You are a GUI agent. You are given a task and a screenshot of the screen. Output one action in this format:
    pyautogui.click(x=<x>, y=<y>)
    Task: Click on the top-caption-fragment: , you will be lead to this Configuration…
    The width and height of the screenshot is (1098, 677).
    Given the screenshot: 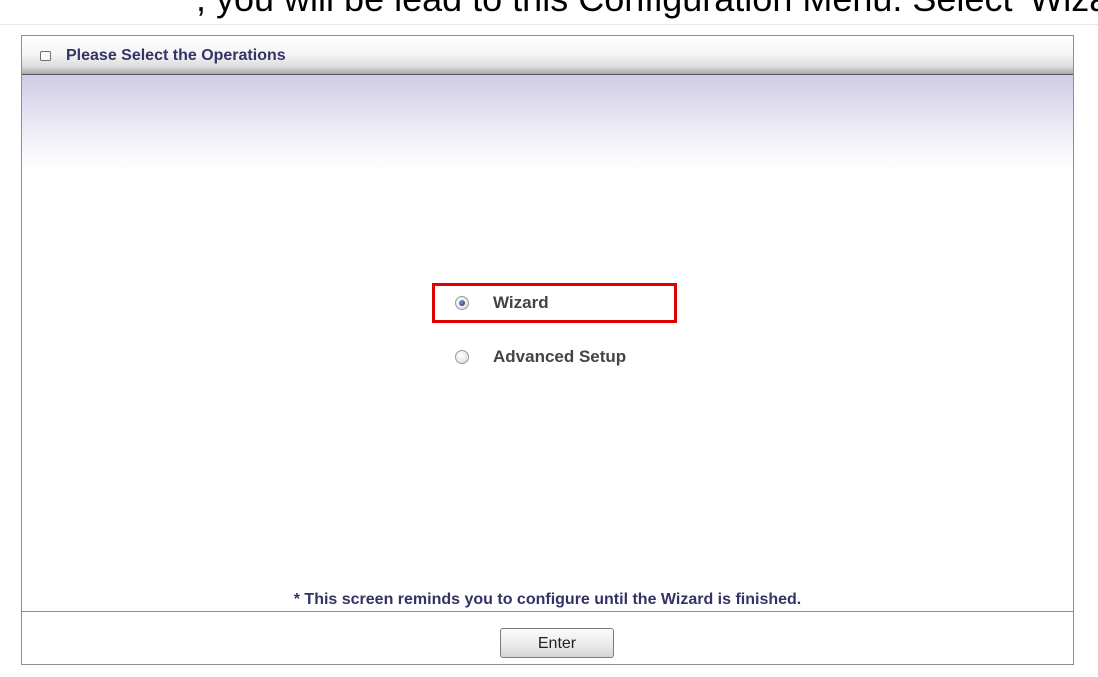 What is the action you would take?
    pyautogui.click(x=549, y=11)
    